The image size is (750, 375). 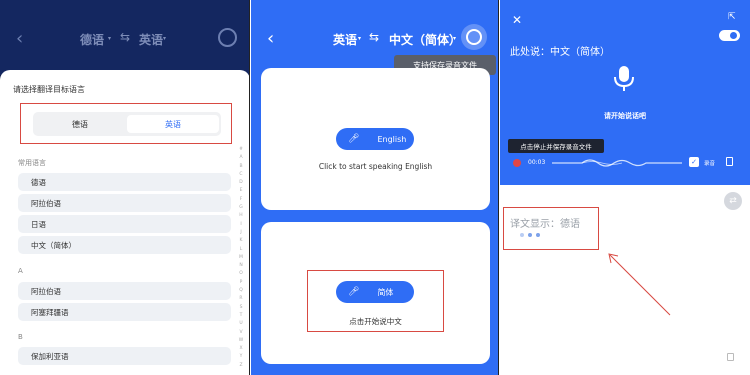 I want to click on section-label-common: 常用语言, so click(x=32, y=163).